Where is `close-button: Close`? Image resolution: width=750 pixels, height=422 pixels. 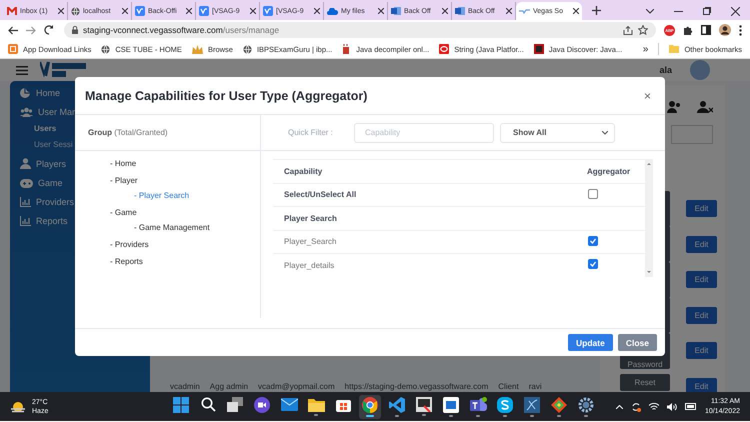 close-button: Close is located at coordinates (637, 342).